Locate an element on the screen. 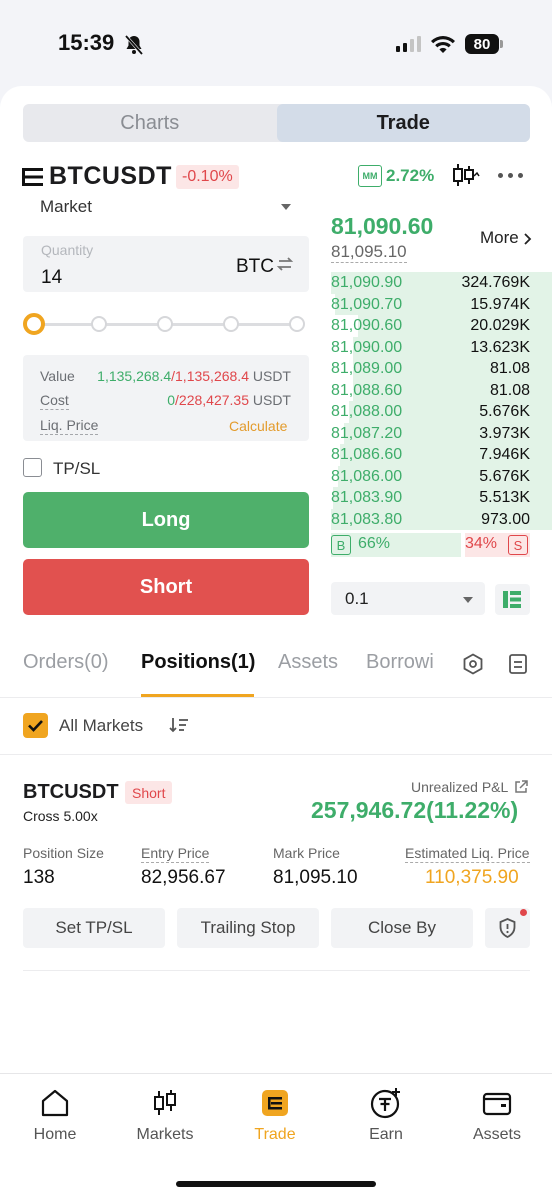  more-options-icon is located at coordinates (510, 175).